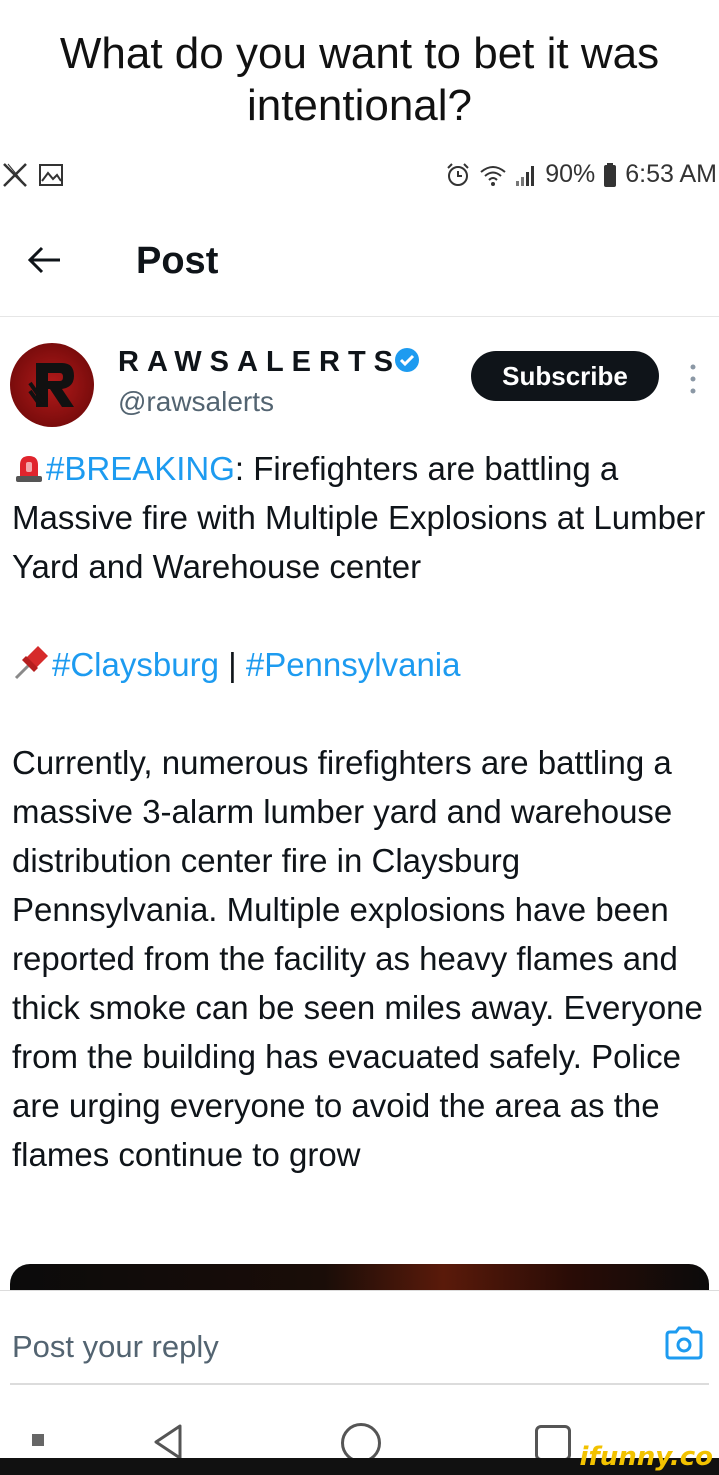 Image resolution: width=719 pixels, height=1475 pixels. What do you see at coordinates (33, 175) in the screenshot?
I see `status-left` at bounding box center [33, 175].